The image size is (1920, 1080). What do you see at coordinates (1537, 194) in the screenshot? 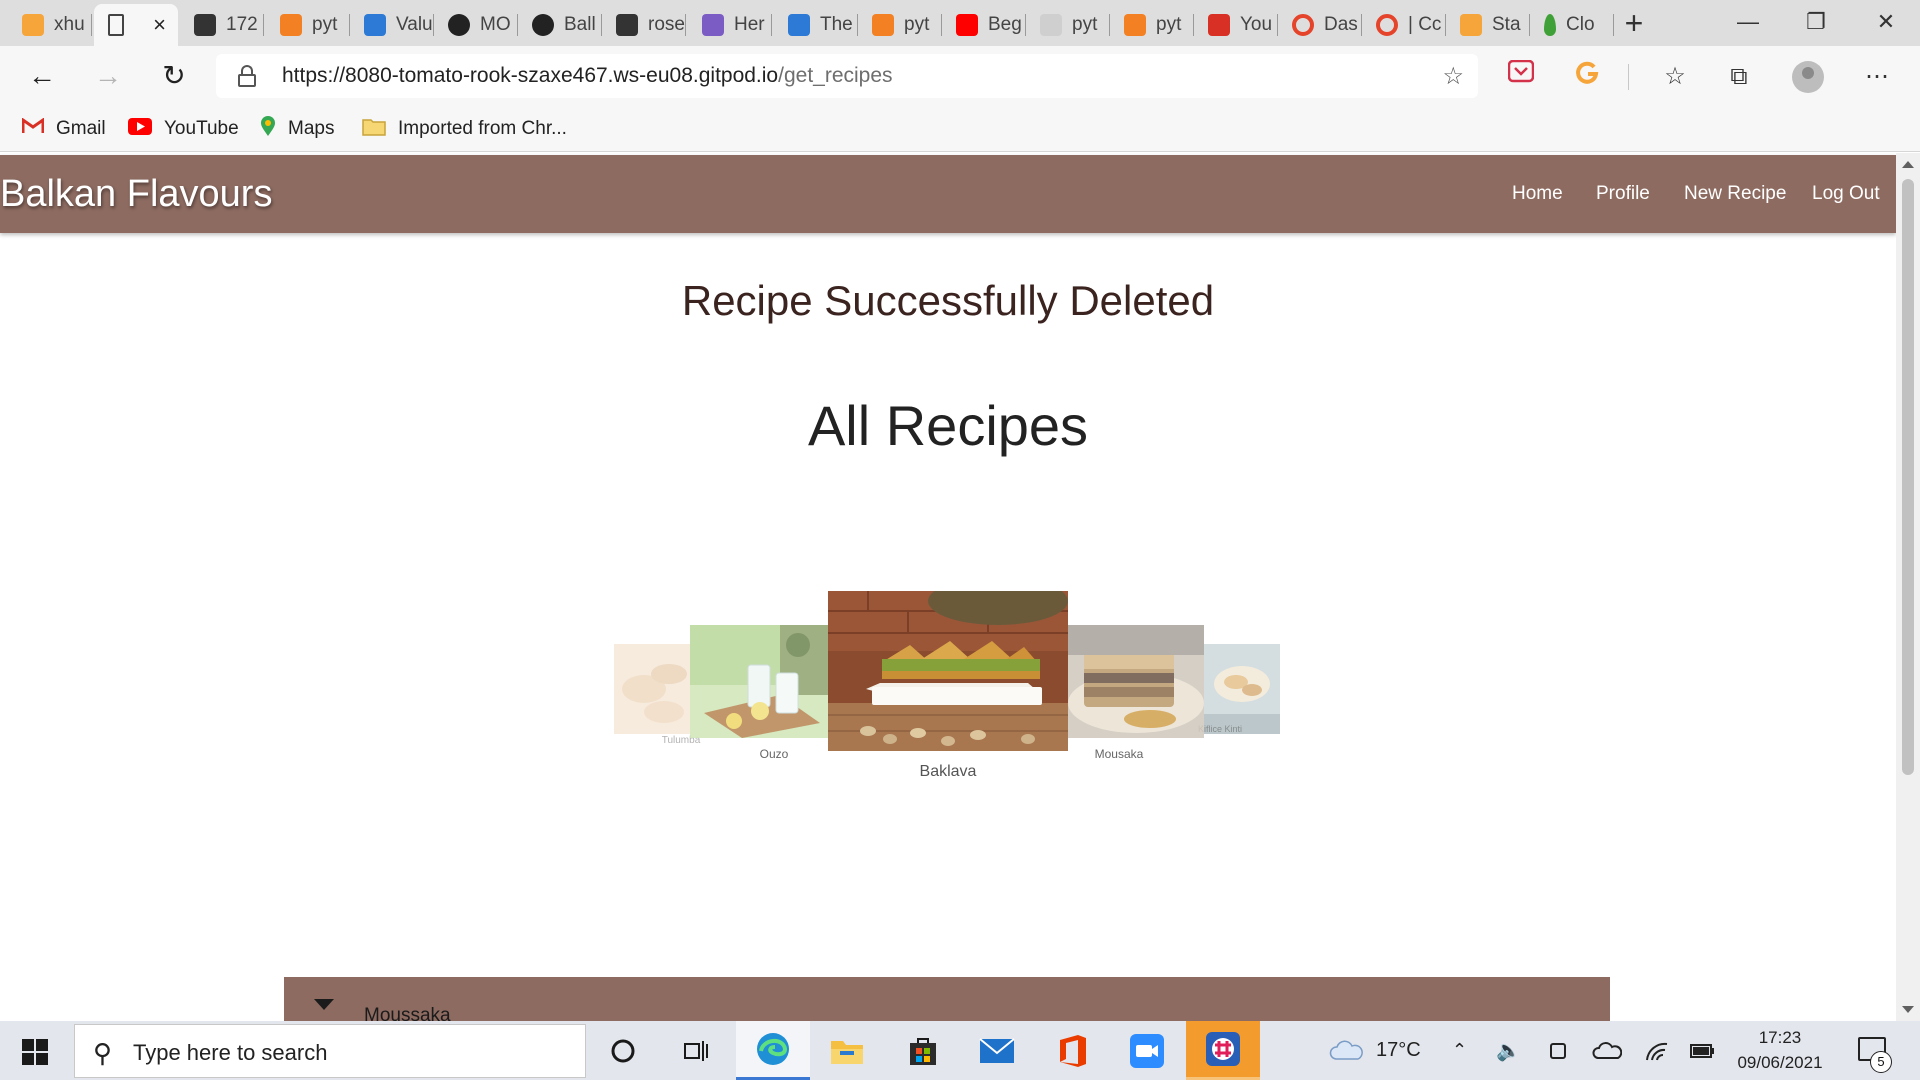
I see `nav-link-home: Home` at bounding box center [1537, 194].